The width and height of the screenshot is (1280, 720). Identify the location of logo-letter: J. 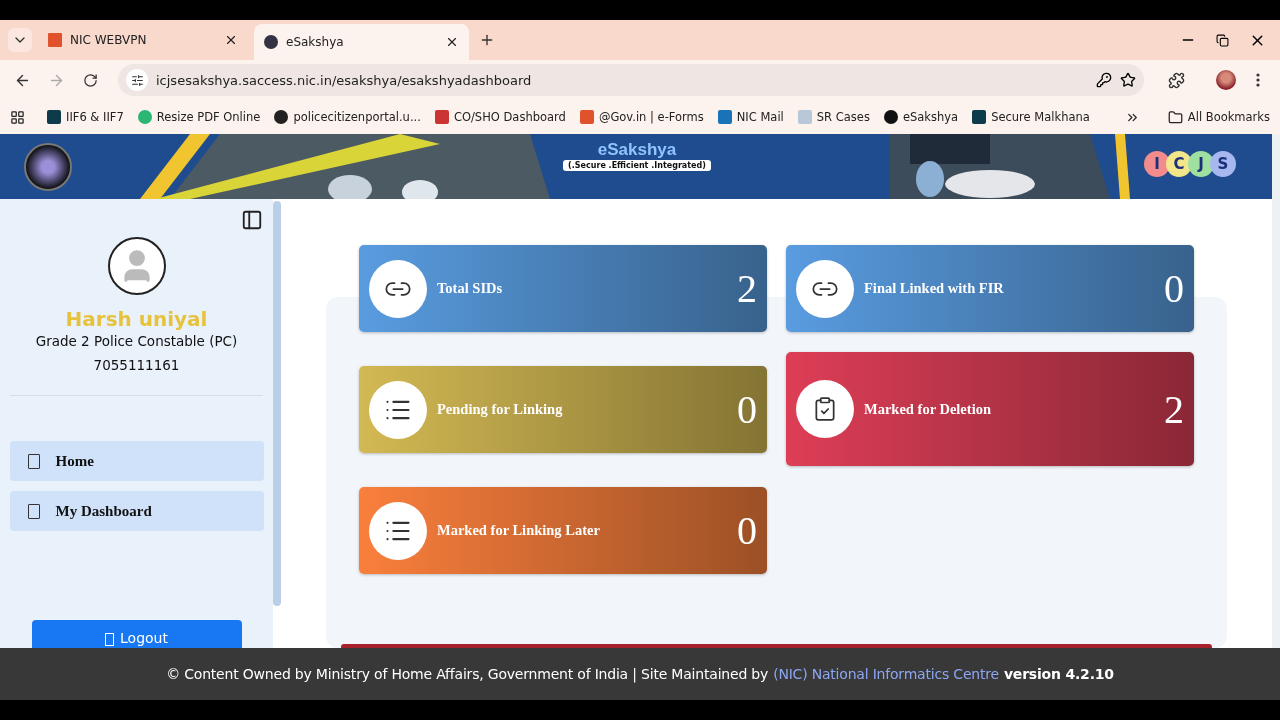
(1201, 164).